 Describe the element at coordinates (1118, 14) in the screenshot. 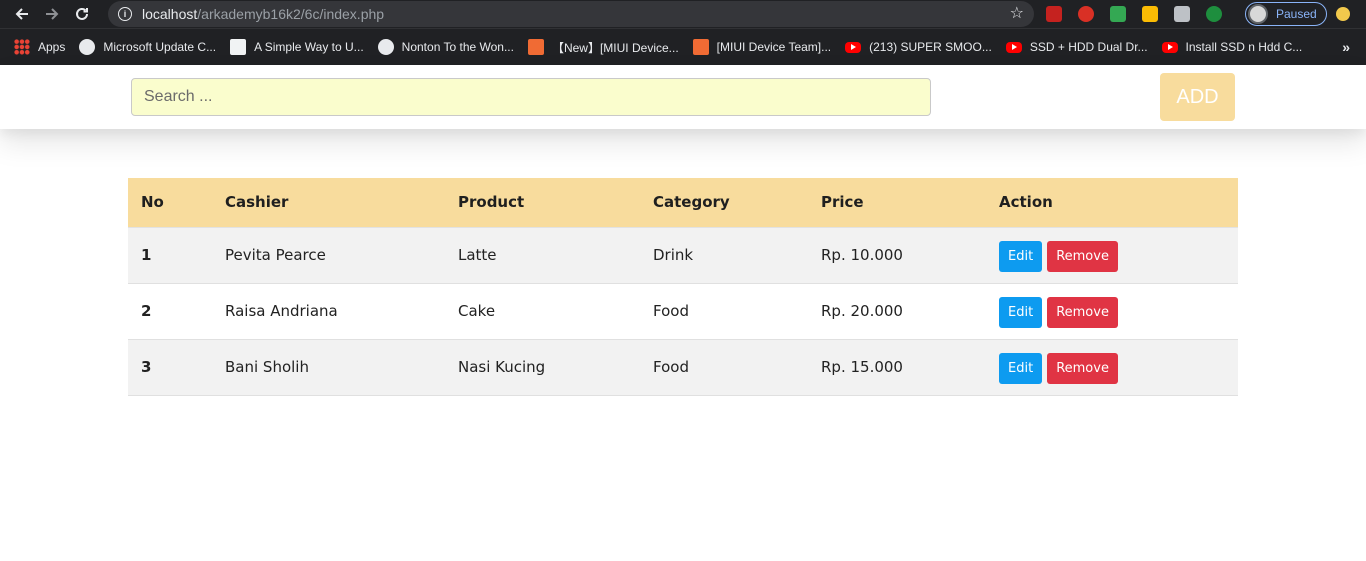

I see `cors-extension-icon` at that location.